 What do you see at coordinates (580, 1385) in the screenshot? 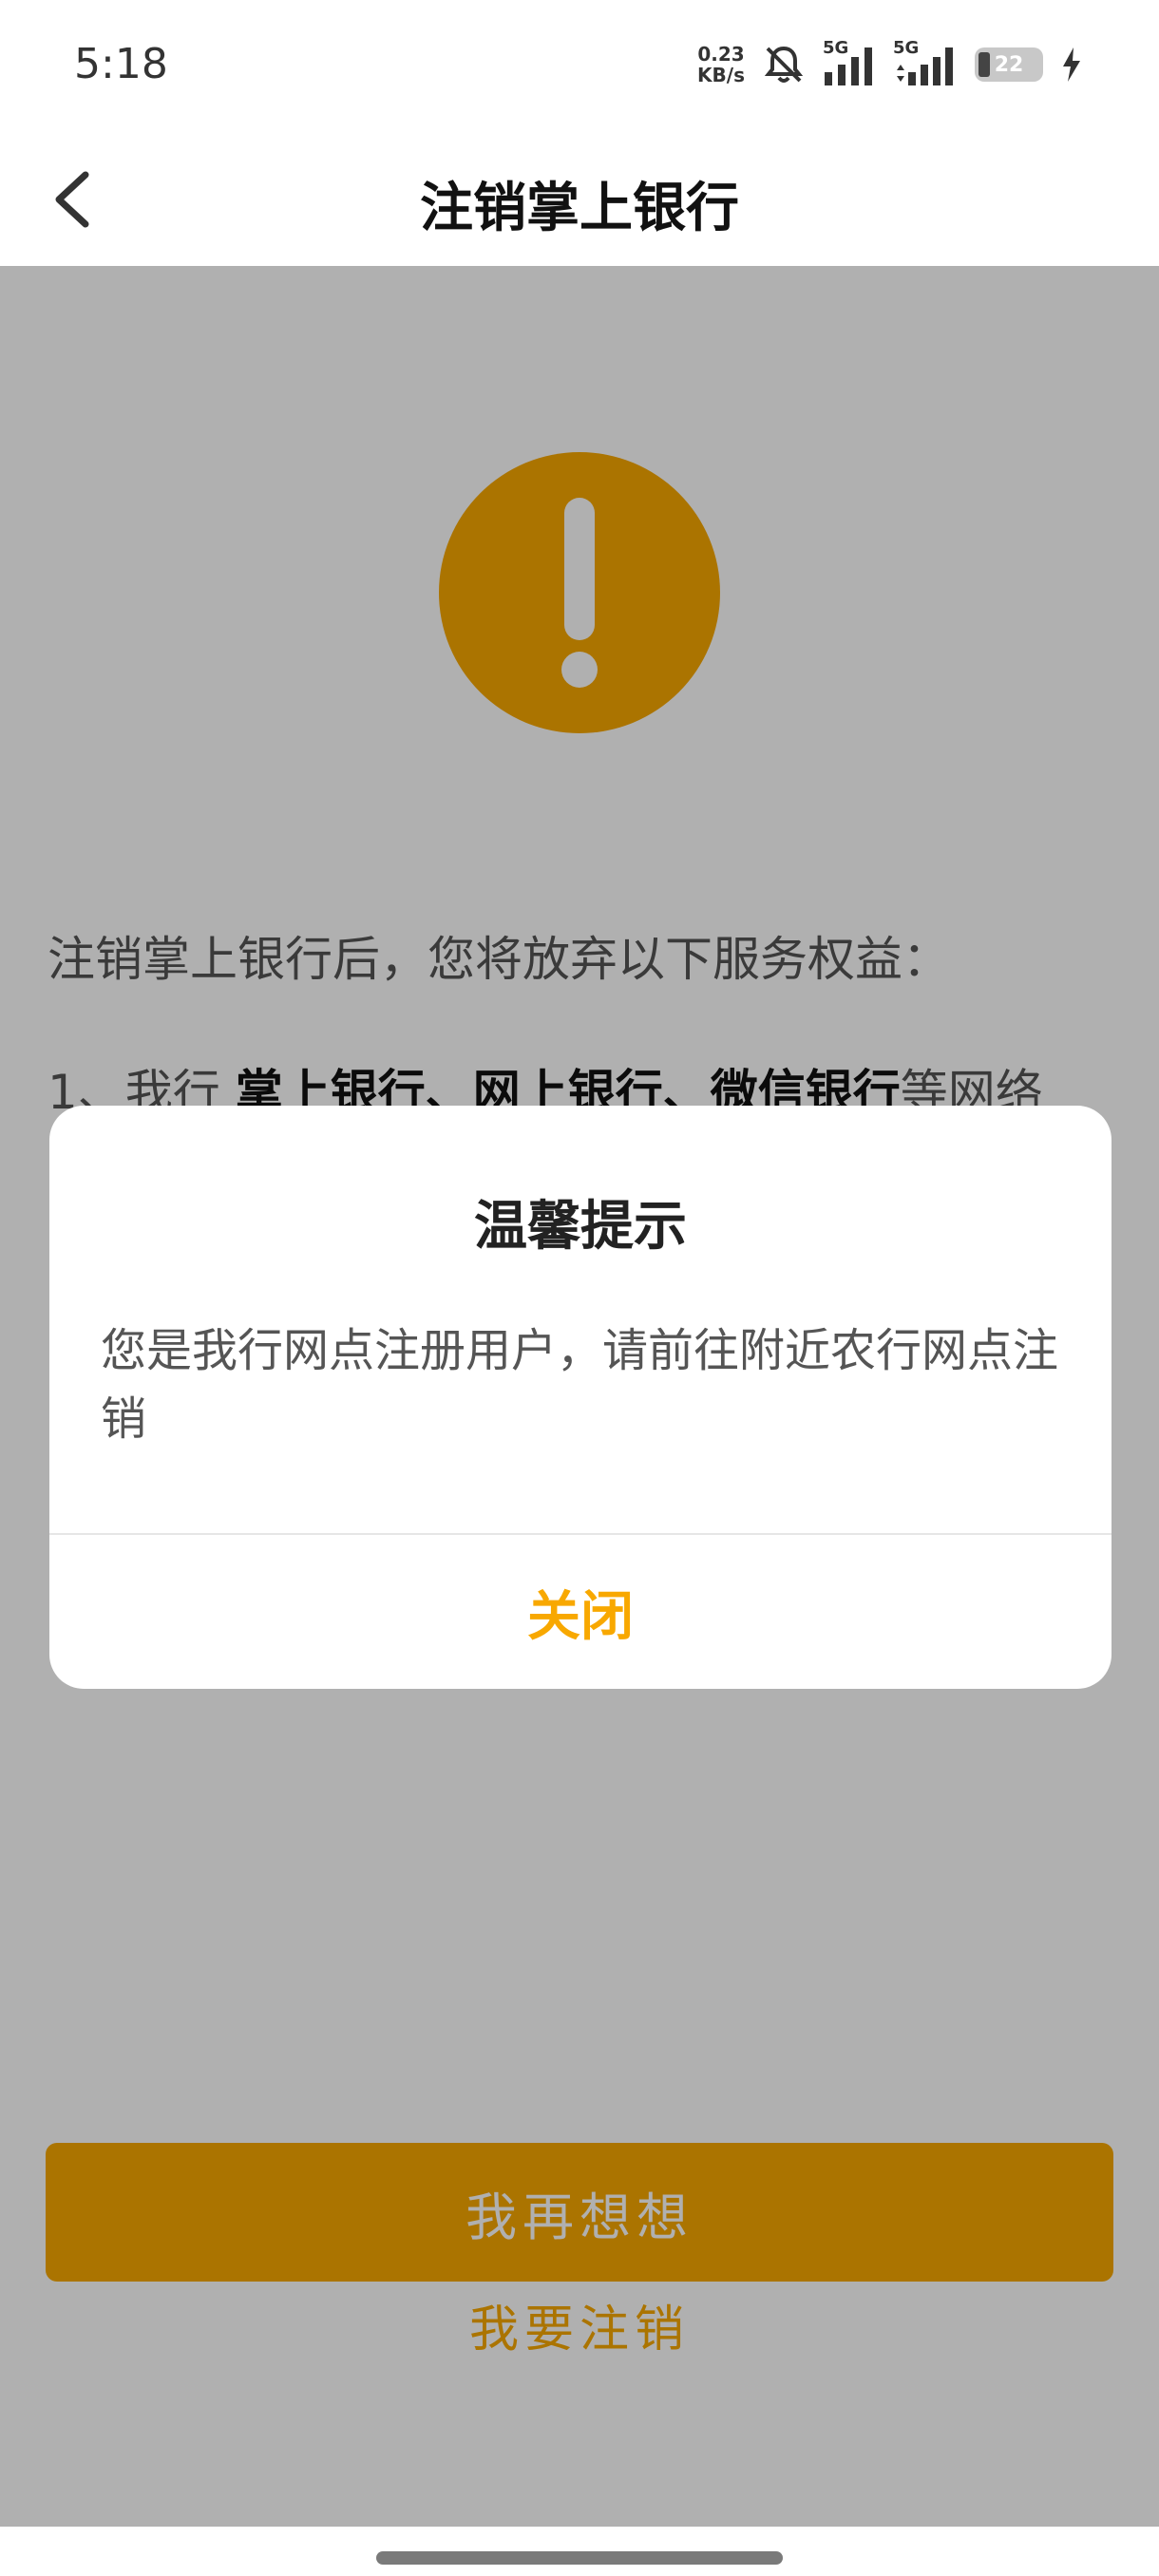
I see `dialog-message: 您是我行网点注册用户，请前往附近农行网点注销` at bounding box center [580, 1385].